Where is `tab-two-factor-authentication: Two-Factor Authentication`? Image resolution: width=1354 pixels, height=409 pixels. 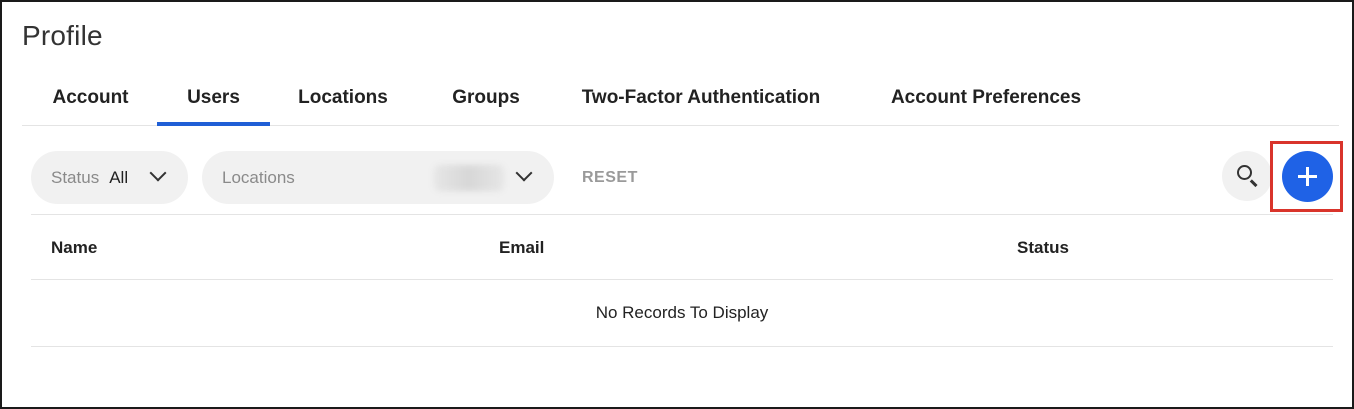 tab-two-factor-authentication: Two-Factor Authentication is located at coordinates (701, 97).